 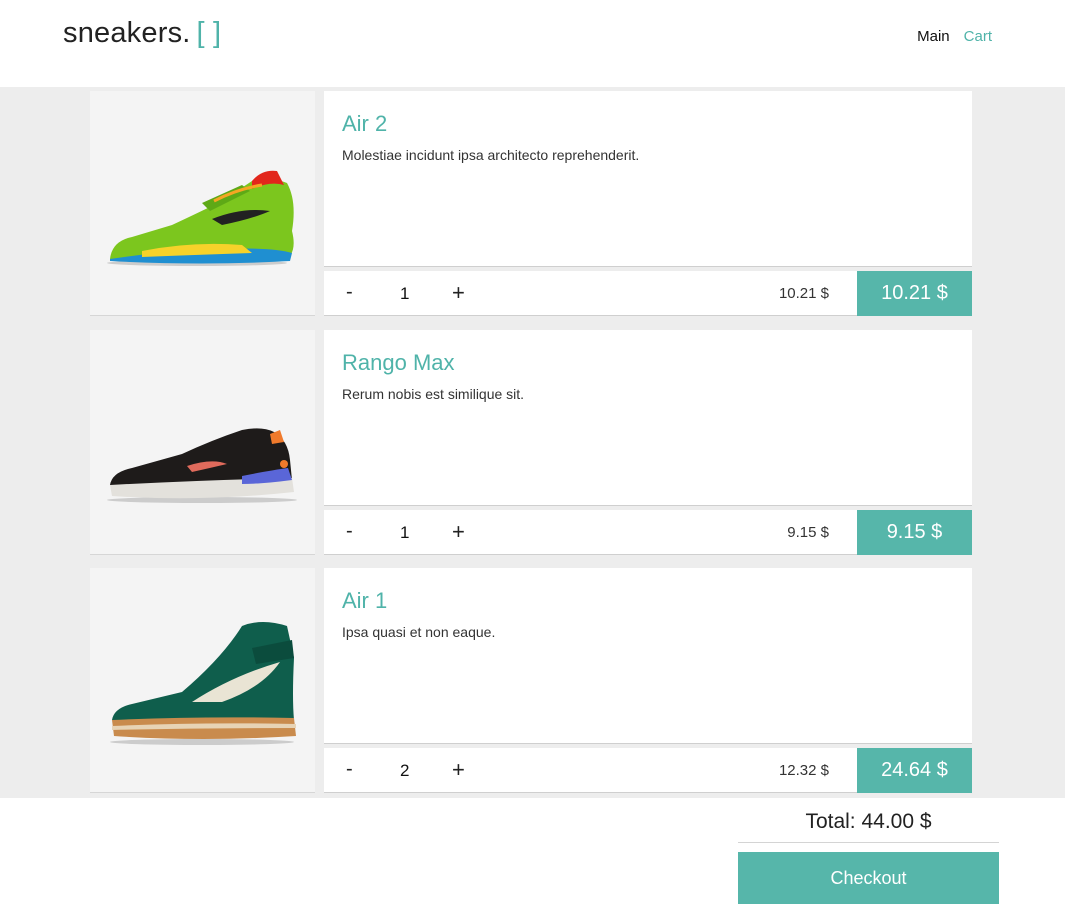 I want to click on product-name: Air 2, so click(x=648, y=124).